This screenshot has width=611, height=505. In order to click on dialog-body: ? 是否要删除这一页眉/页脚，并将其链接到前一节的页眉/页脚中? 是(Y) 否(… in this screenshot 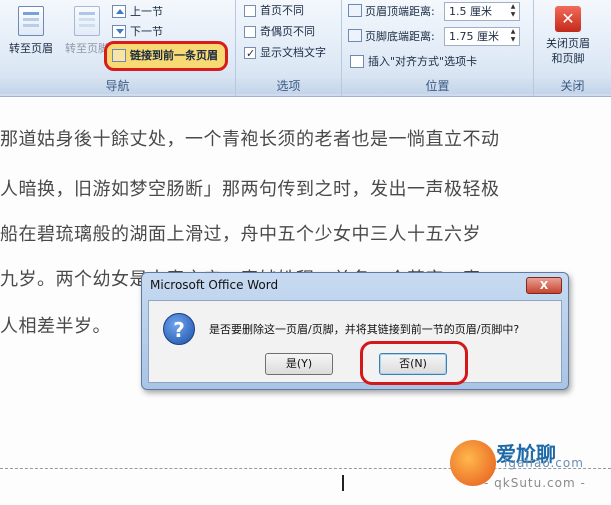, I will do `click(355, 342)`.